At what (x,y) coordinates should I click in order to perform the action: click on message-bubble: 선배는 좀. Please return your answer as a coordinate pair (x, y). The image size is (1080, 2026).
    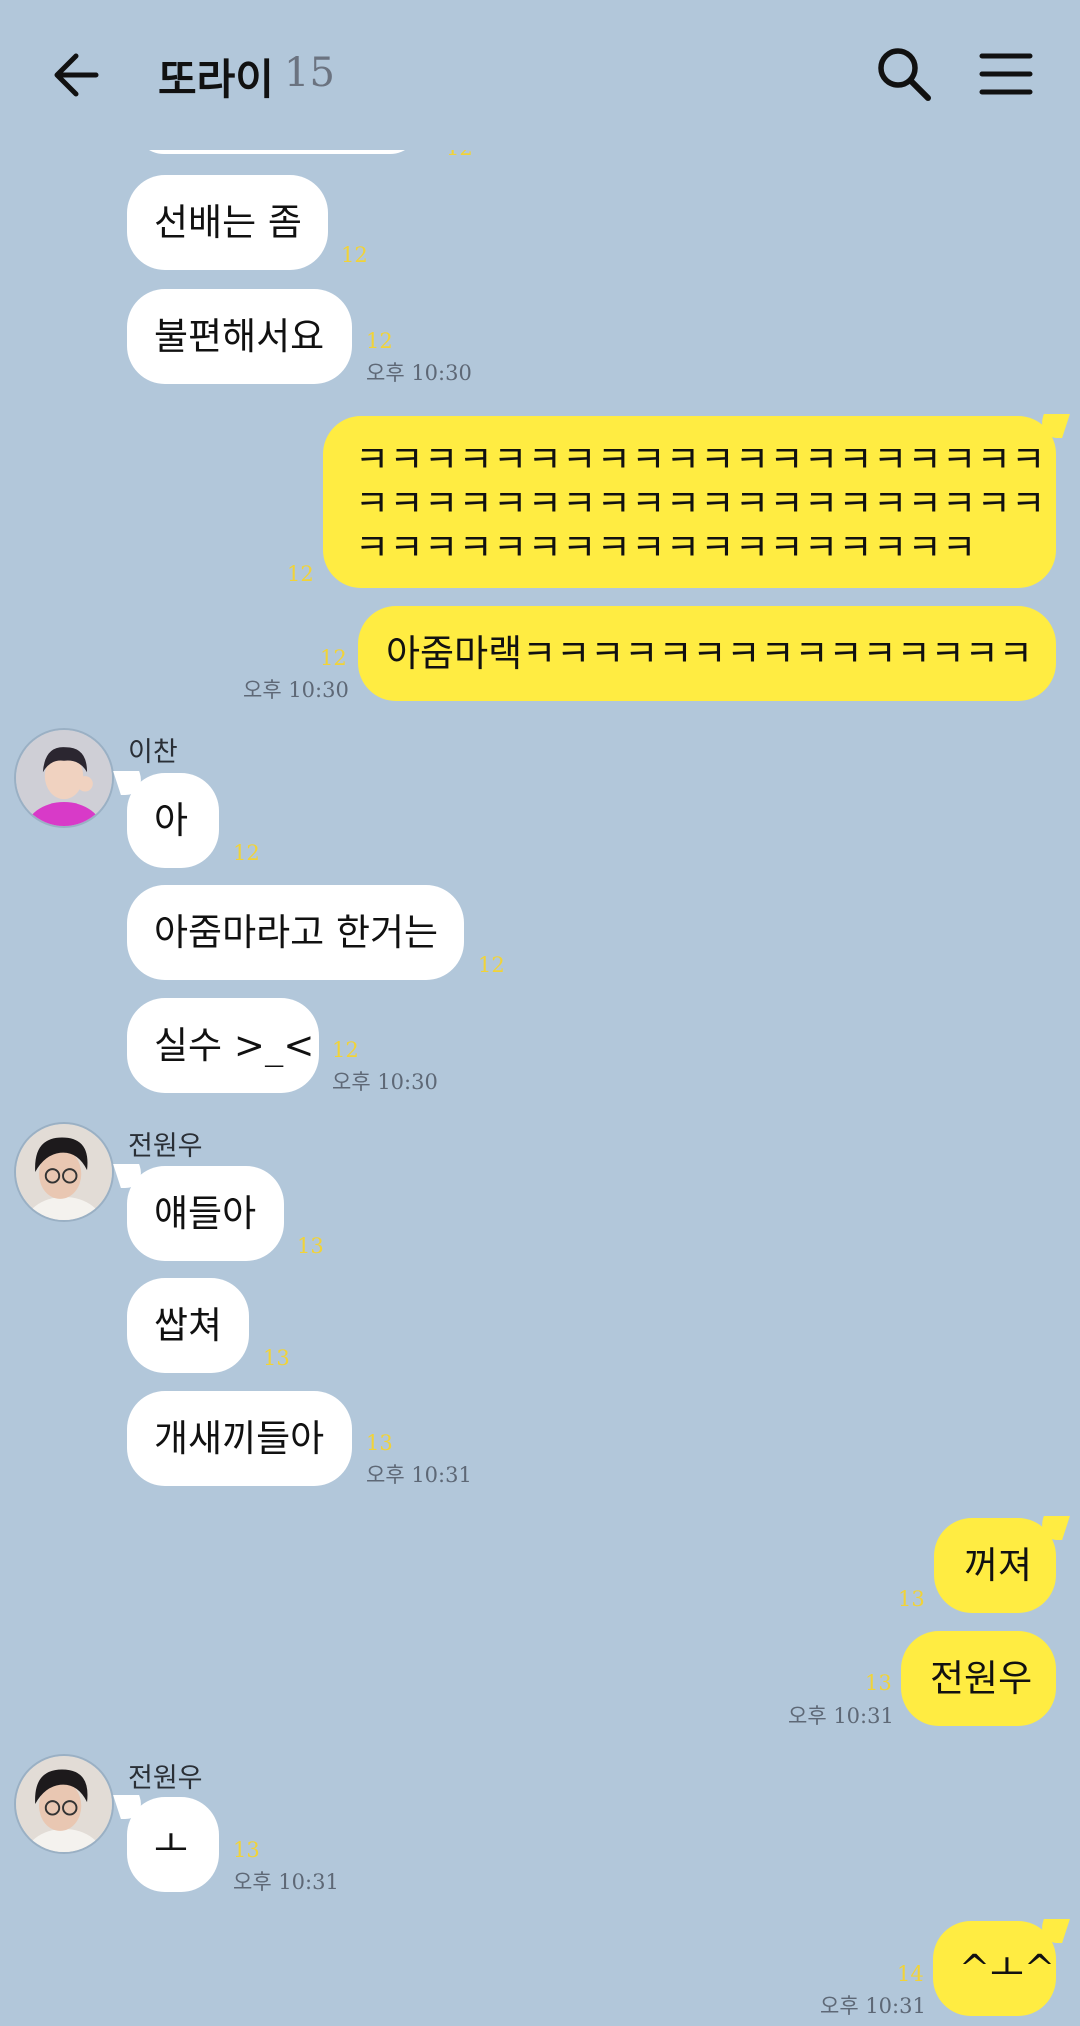
    Looking at the image, I should click on (227, 222).